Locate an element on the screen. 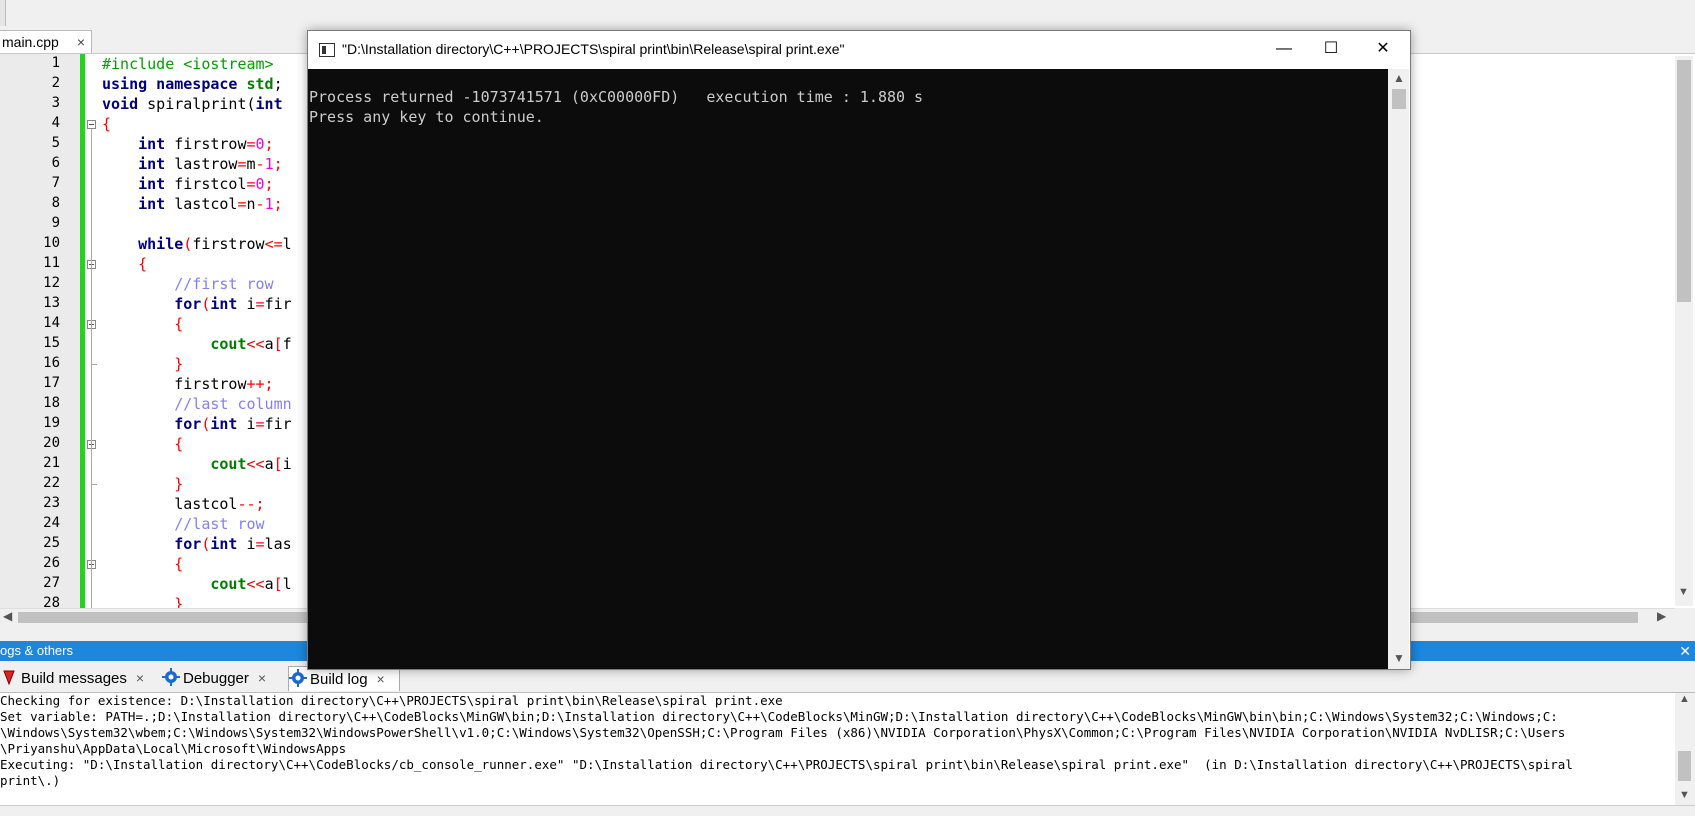 The height and width of the screenshot is (816, 1695). line-number: 16 is located at coordinates (51, 363).